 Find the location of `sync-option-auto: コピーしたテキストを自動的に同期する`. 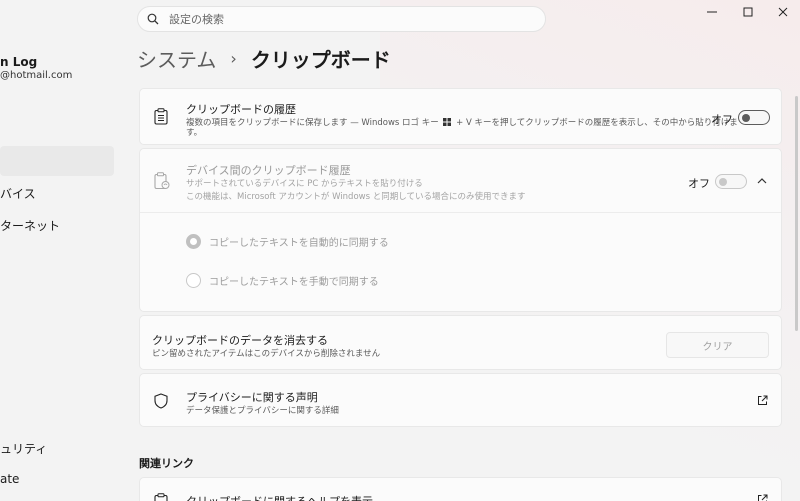

sync-option-auto: コピーしたテキストを自動的に同期する is located at coordinates (287, 241).